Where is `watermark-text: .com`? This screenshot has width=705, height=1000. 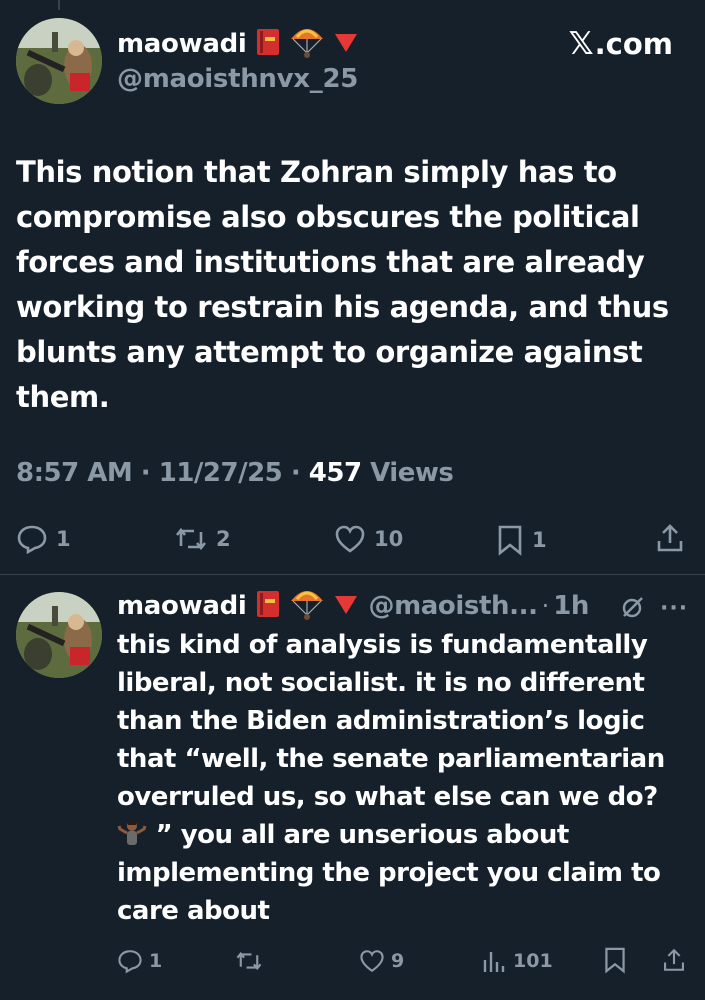 watermark-text: .com is located at coordinates (634, 44).